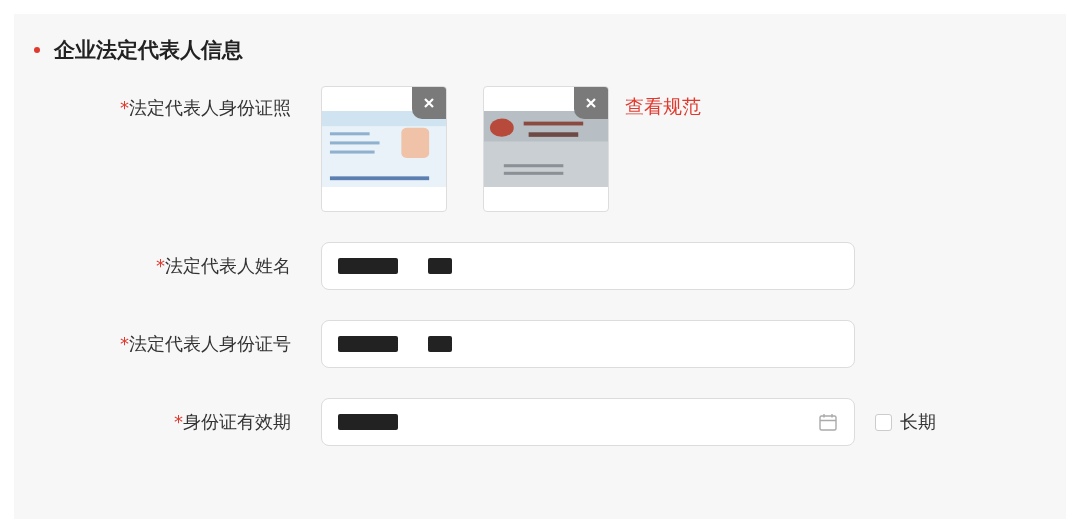 The height and width of the screenshot is (519, 1080). What do you see at coordinates (210, 343) in the screenshot?
I see `field-label: 法定代表人身份证号` at bounding box center [210, 343].